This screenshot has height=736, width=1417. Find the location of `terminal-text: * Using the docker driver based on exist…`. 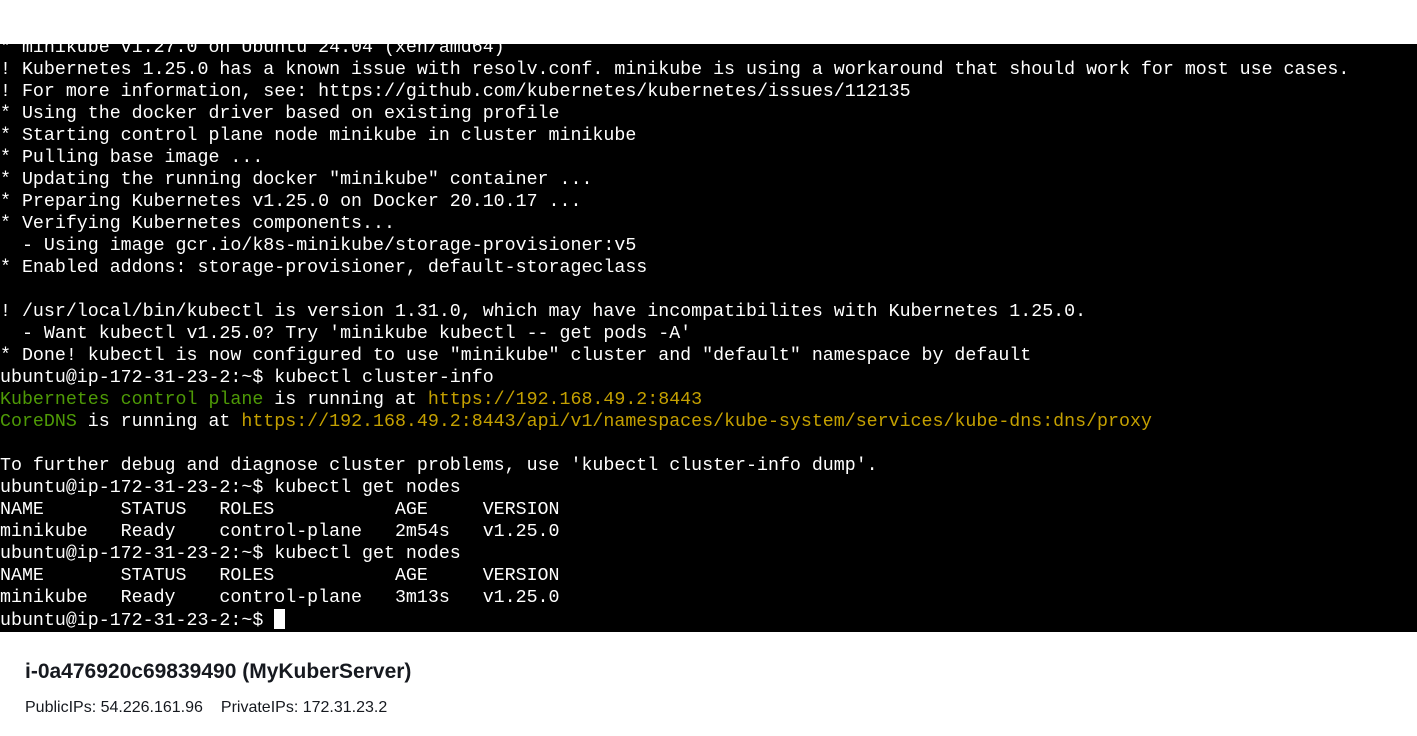

terminal-text: * Using the docker driver based on exist… is located at coordinates (280, 114).